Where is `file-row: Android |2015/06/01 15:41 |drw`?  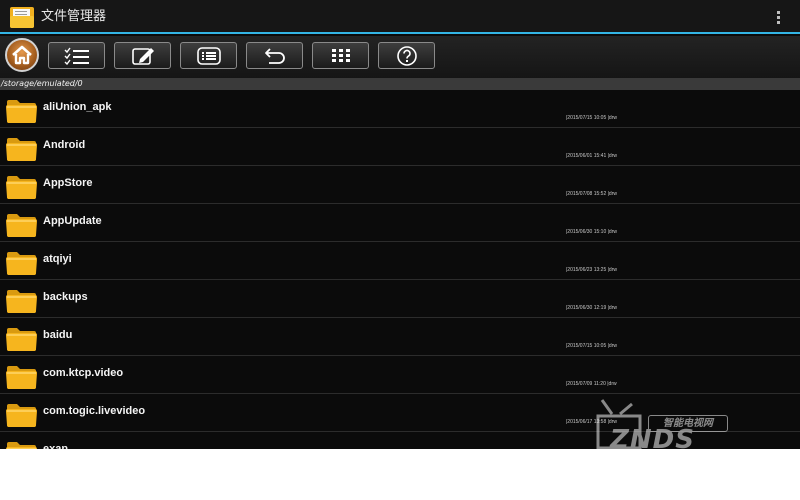
file-row: Android |2015/06/01 15:41 |drw is located at coordinates (400, 147).